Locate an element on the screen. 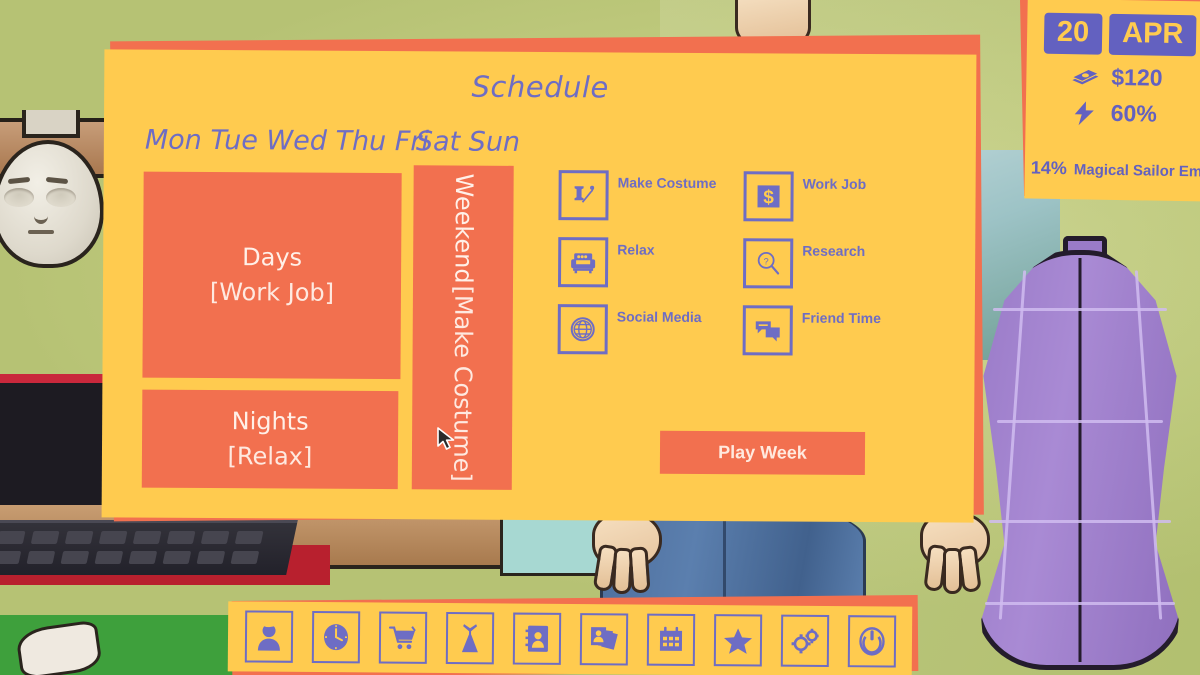 This screenshot has width=1200, height=675. dress-icon is located at coordinates (469, 638).